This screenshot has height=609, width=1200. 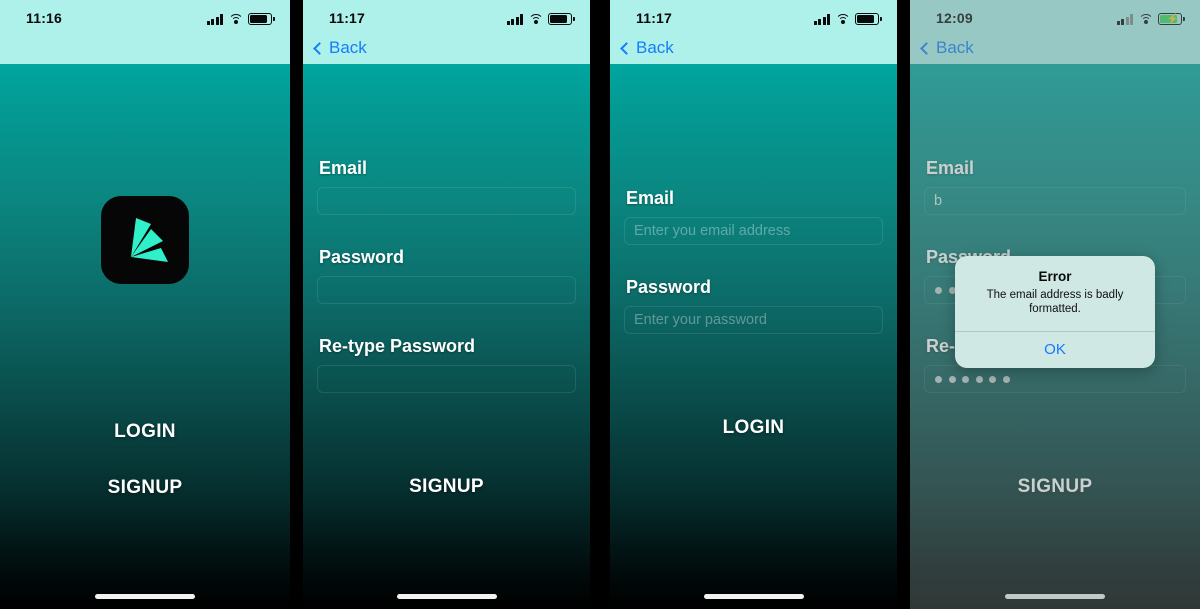 I want to click on alert-ok-button: OK, so click(x=1055, y=350).